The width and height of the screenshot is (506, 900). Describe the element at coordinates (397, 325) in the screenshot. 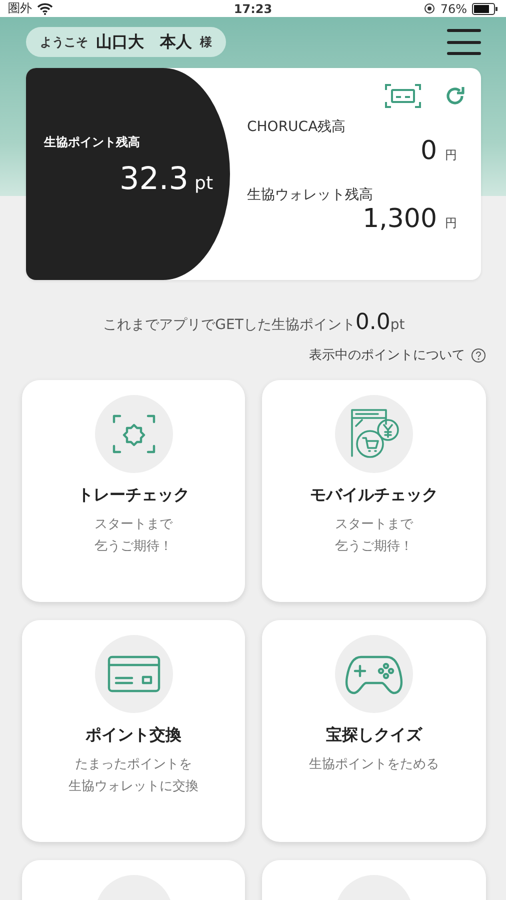

I see `earned-points-unit: pt` at that location.